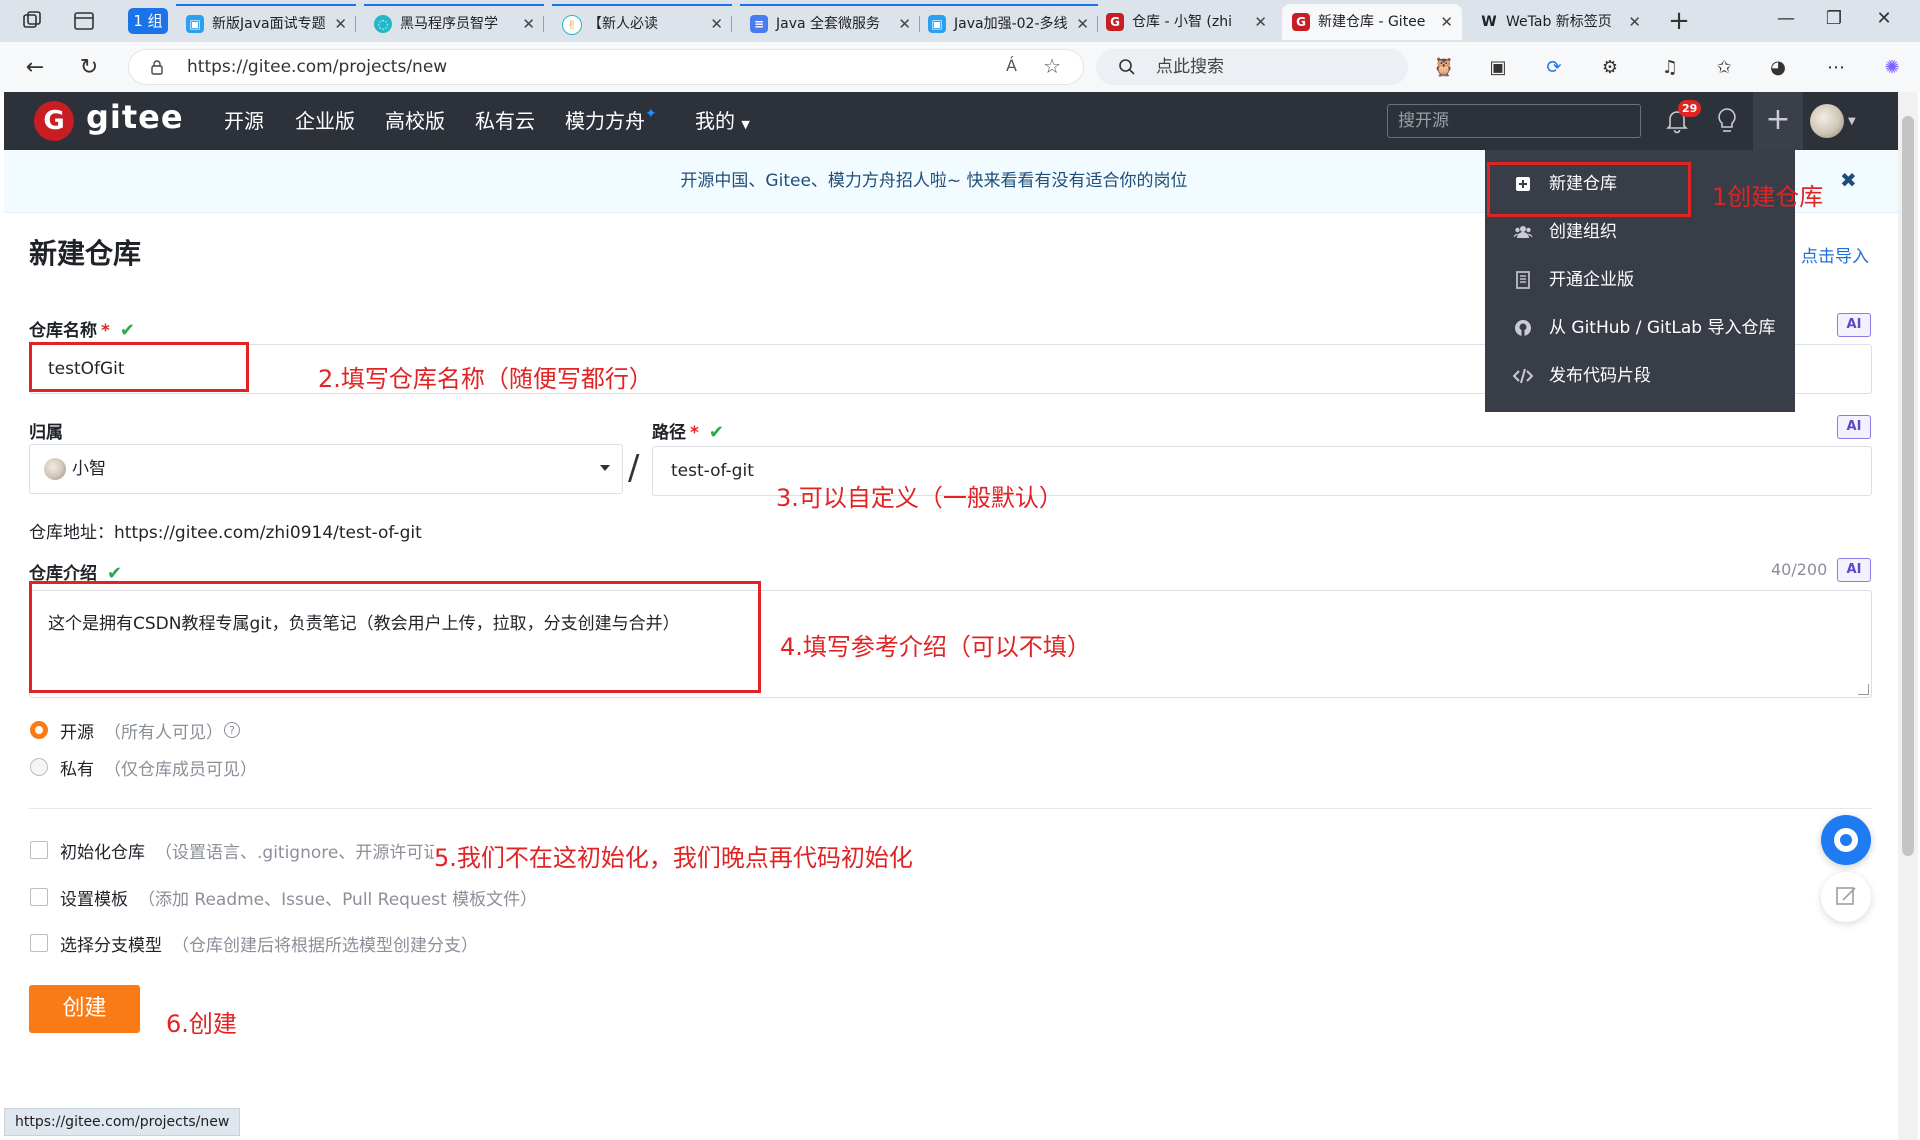 This screenshot has width=1920, height=1140. I want to click on search-icon, so click(1127, 67).